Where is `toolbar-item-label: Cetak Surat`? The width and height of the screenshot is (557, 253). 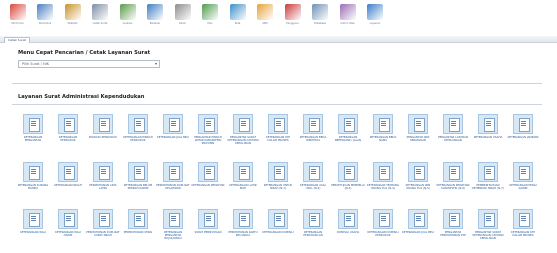
toolbar-item-label: Cetak Surat is located at coordinates (100, 23).